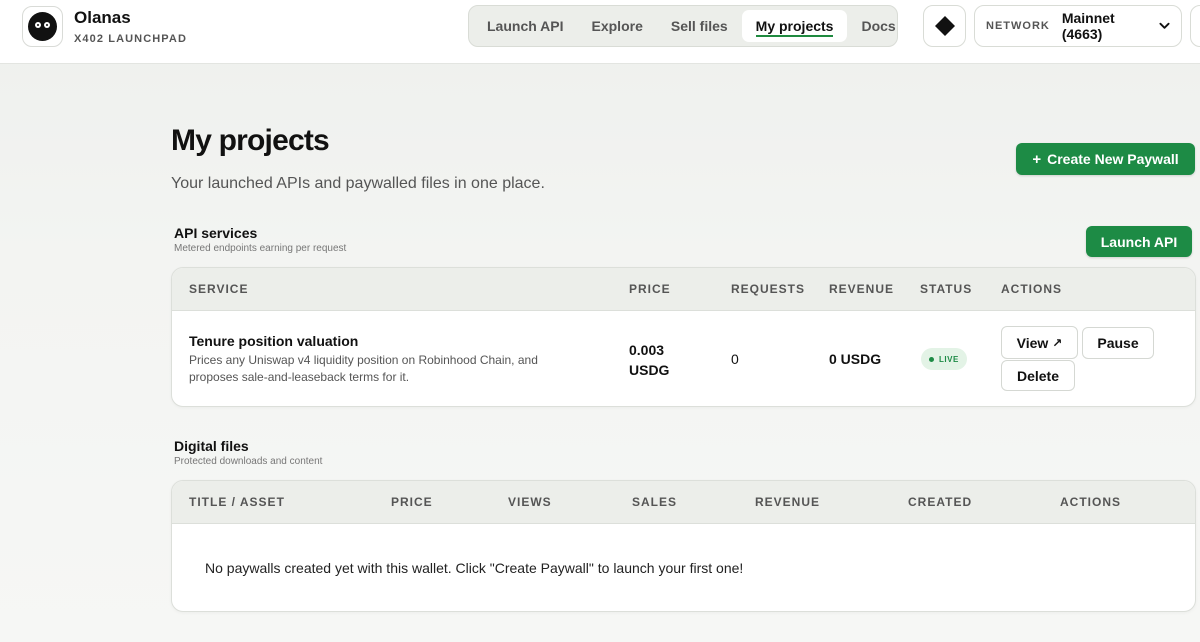 The image size is (1200, 642). Describe the element at coordinates (940, 502) in the screenshot. I see `col-created: CREATED` at that location.